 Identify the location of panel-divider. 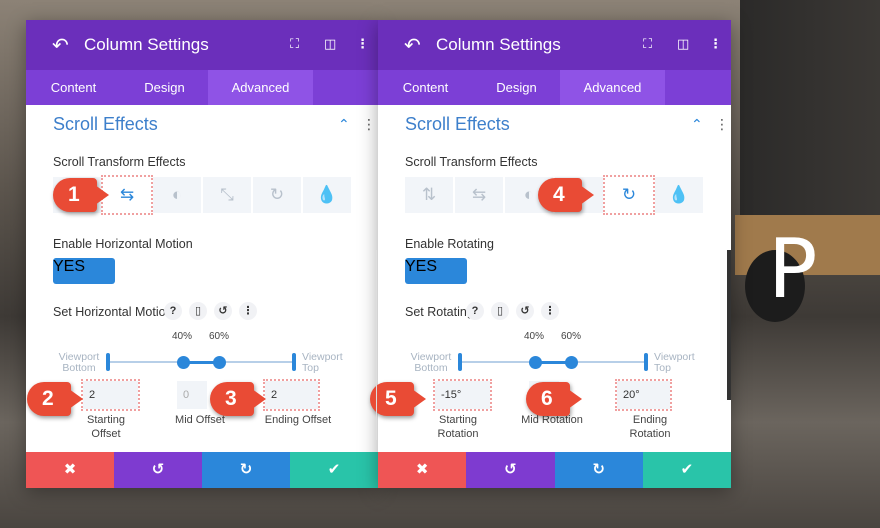
(376, 345).